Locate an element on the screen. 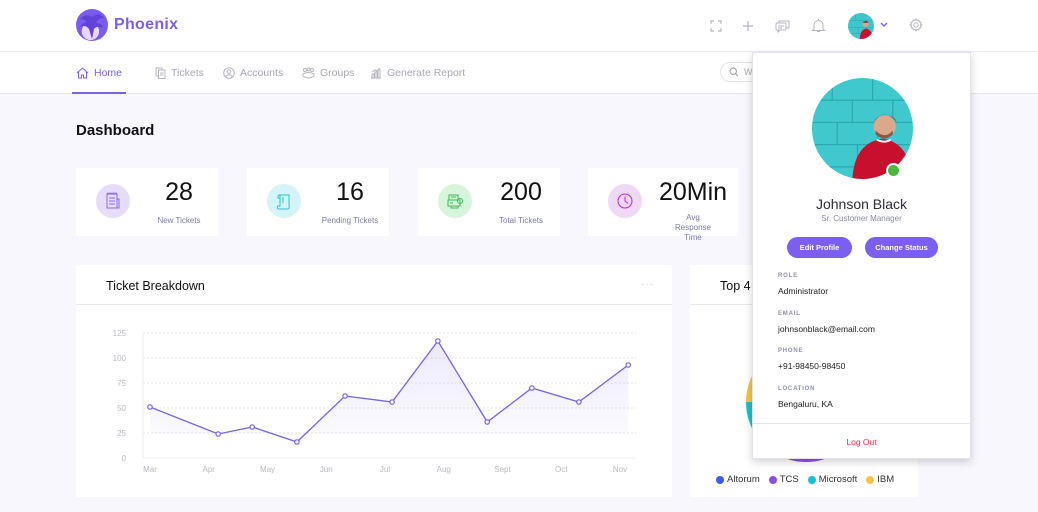  stat-label: Total Tickets is located at coordinates (520, 220).